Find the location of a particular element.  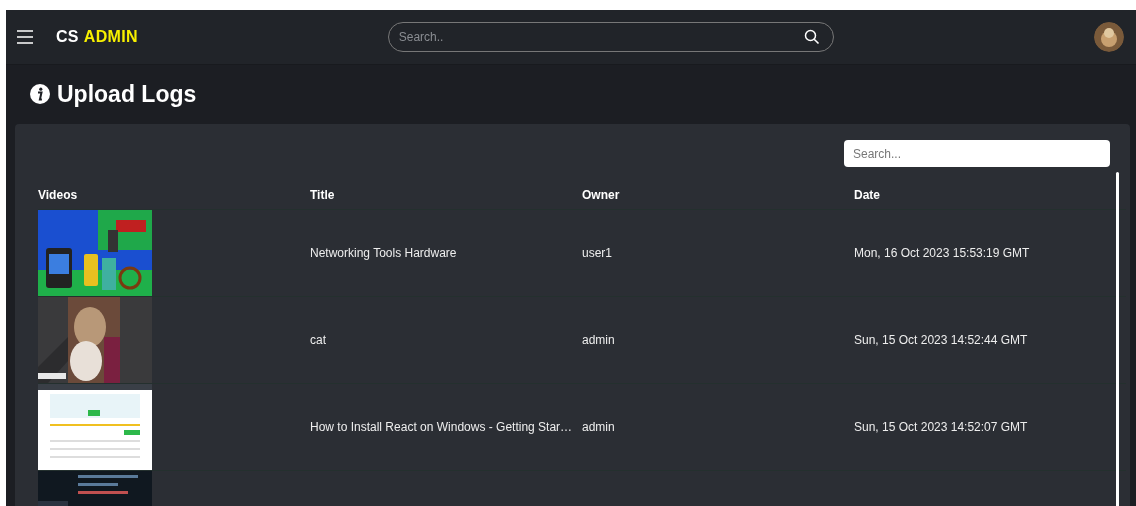

column-header: Owner is located at coordinates (601, 195).